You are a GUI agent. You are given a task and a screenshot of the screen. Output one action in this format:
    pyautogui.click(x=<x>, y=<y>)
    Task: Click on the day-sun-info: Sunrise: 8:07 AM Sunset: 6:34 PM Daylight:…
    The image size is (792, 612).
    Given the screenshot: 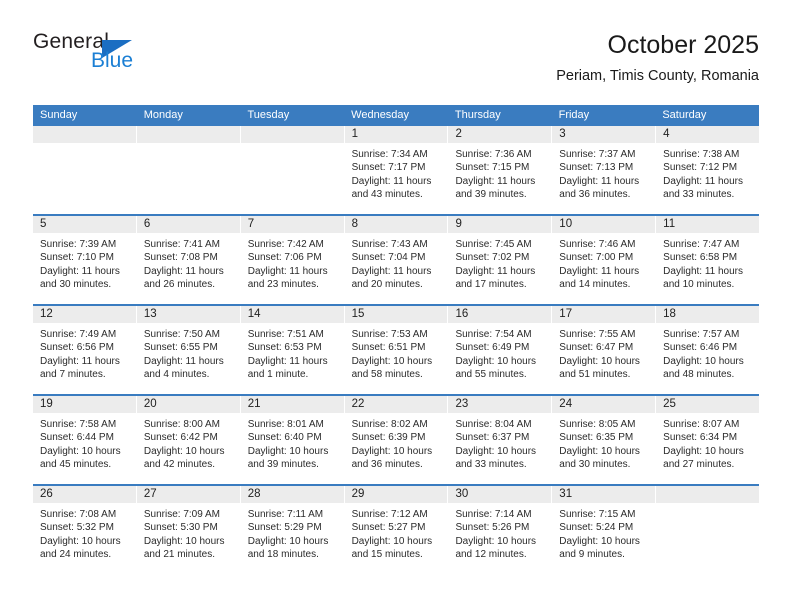 What is the action you would take?
    pyautogui.click(x=707, y=442)
    